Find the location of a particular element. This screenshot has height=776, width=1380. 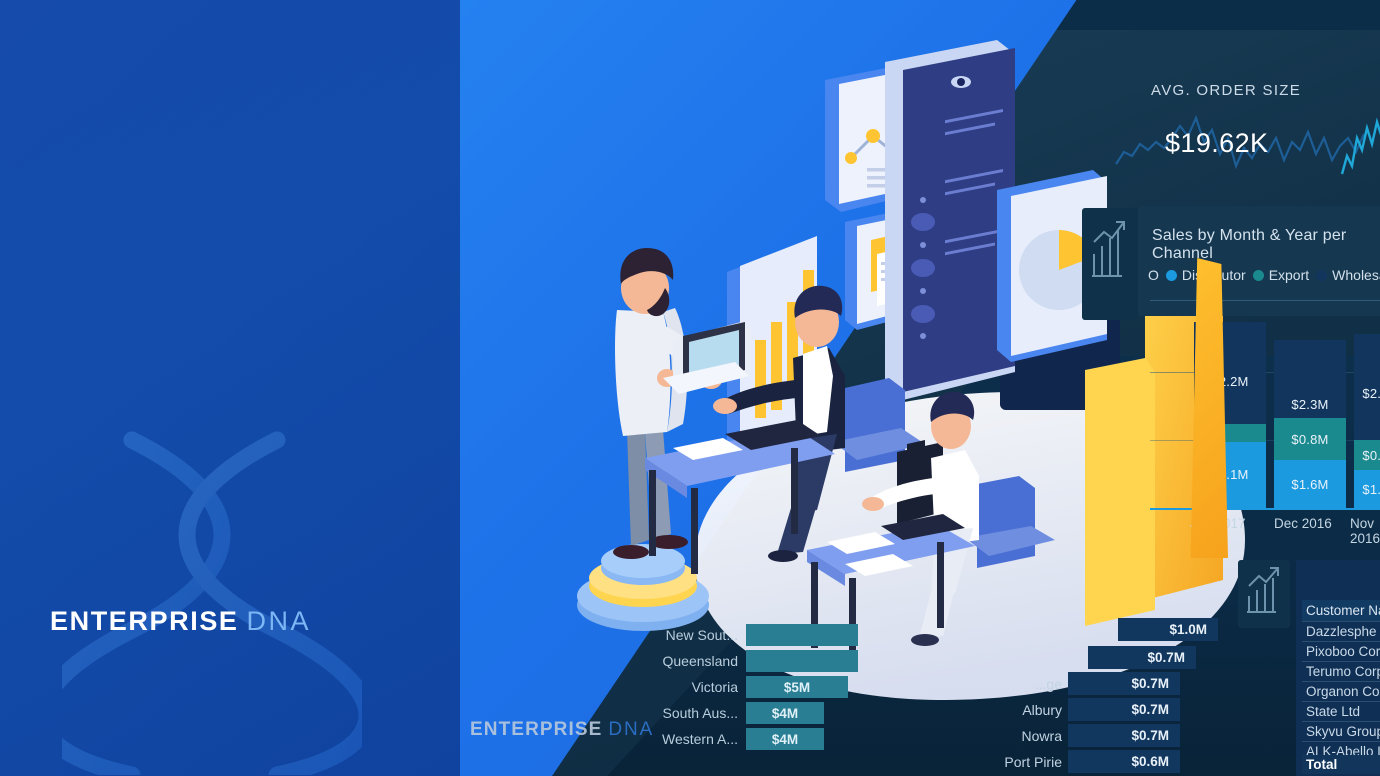

bar-segment-export-nov2016: $0.7M is located at coordinates (1367, 455).